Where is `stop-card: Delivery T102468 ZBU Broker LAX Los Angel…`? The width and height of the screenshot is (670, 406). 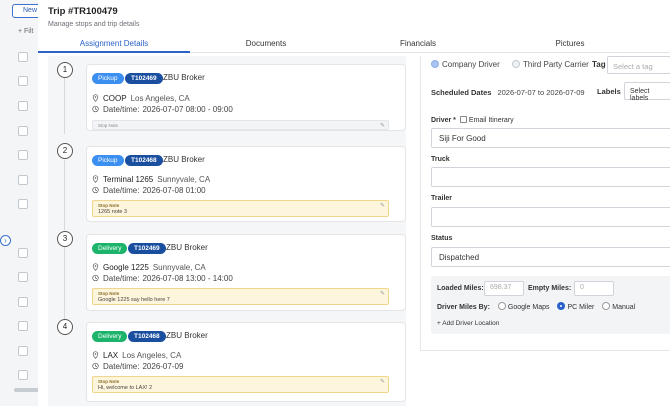 stop-card: Delivery T102468 ZBU Broker LAX Los Angel… is located at coordinates (246, 362).